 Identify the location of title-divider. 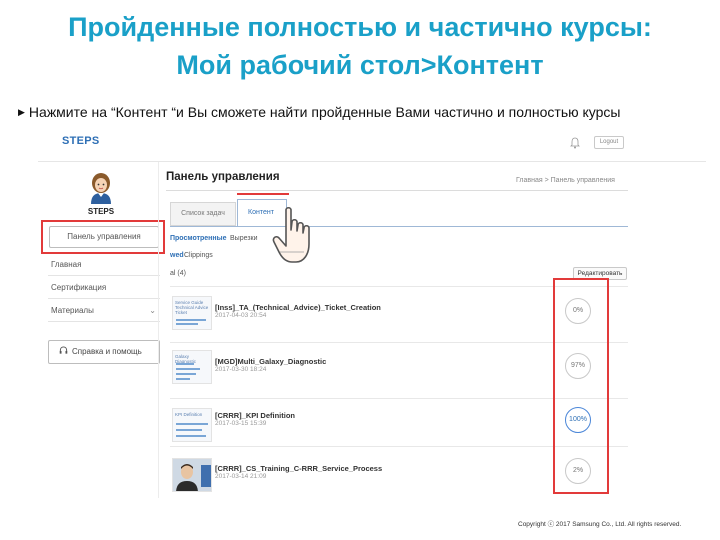
(397, 190).